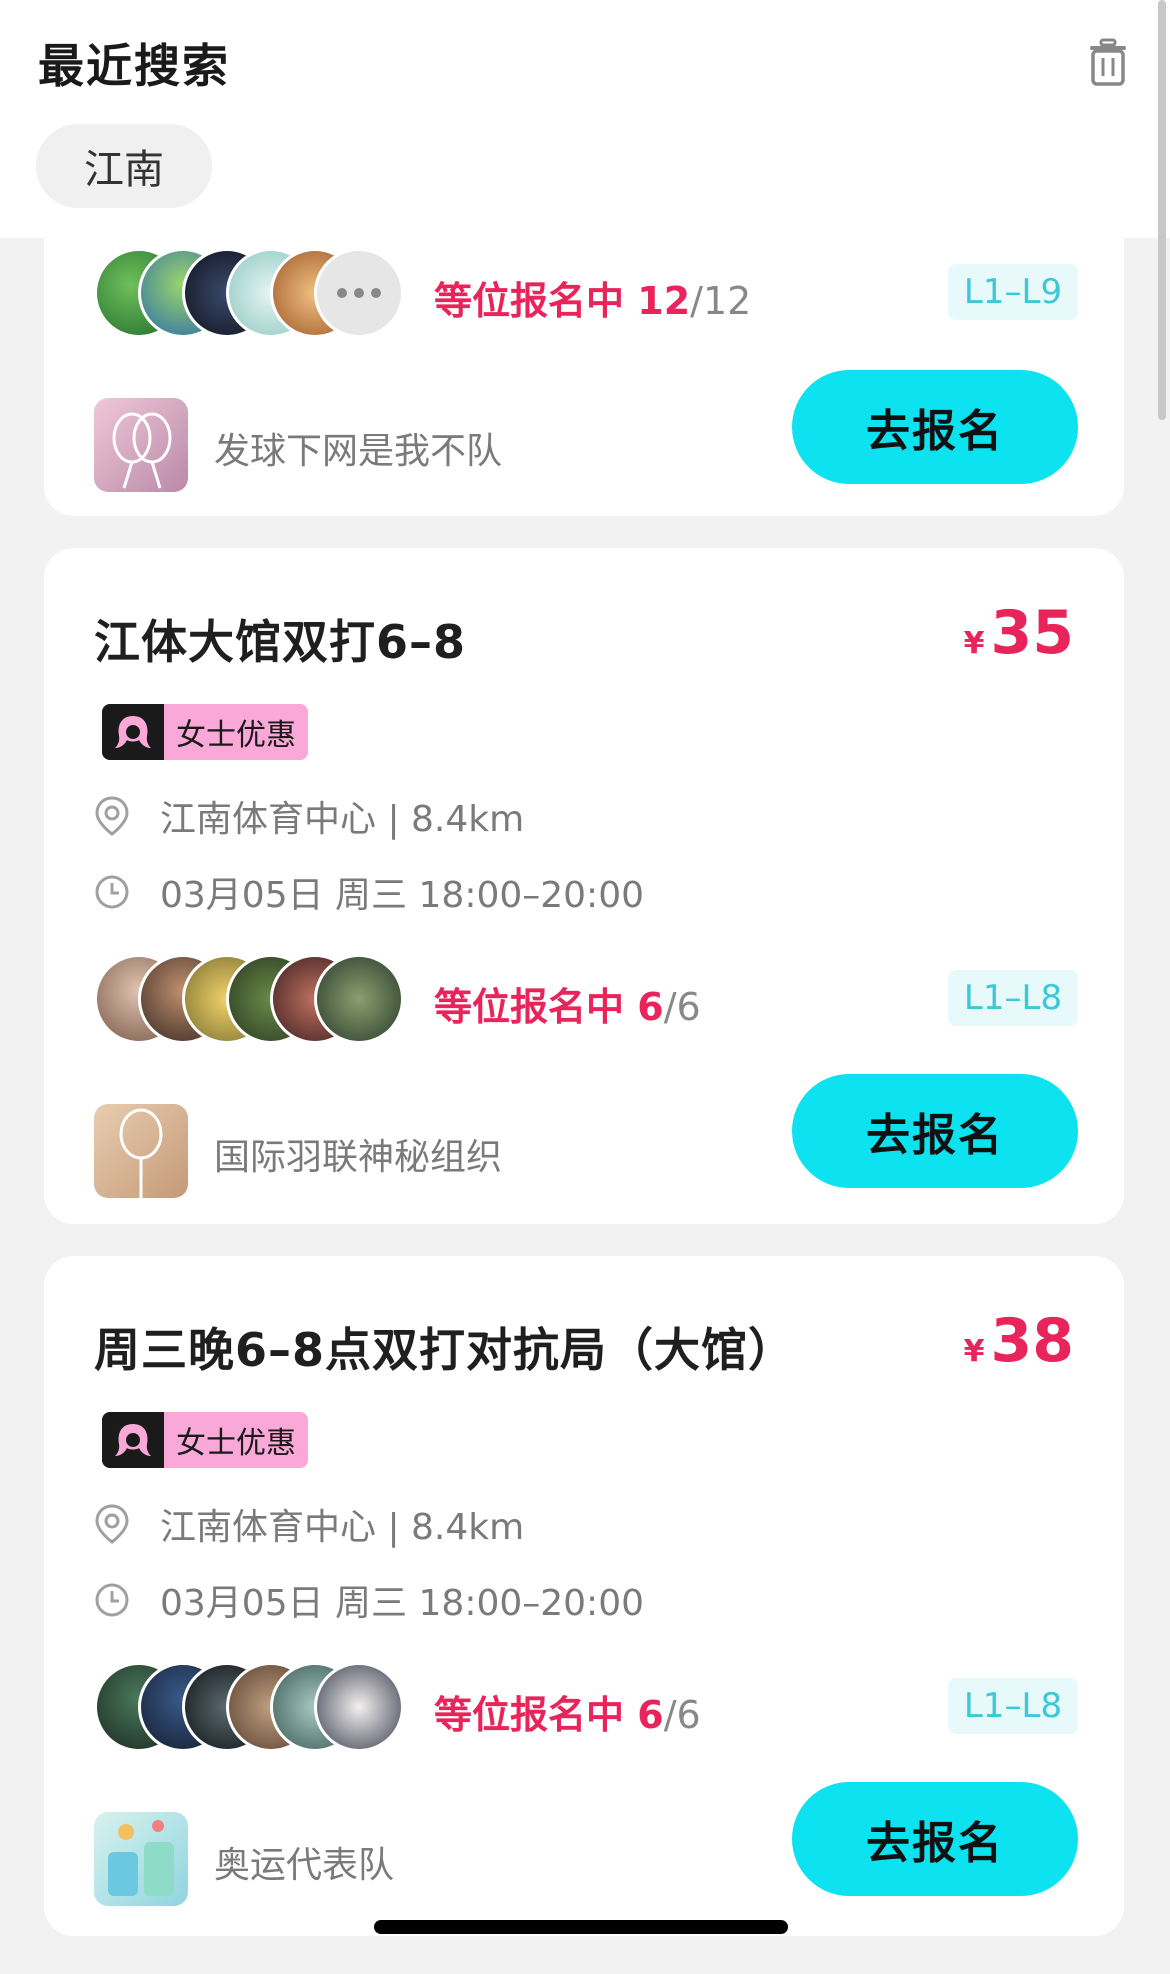  I want to click on event-title: 江体大馆双打6–8, so click(280, 642).